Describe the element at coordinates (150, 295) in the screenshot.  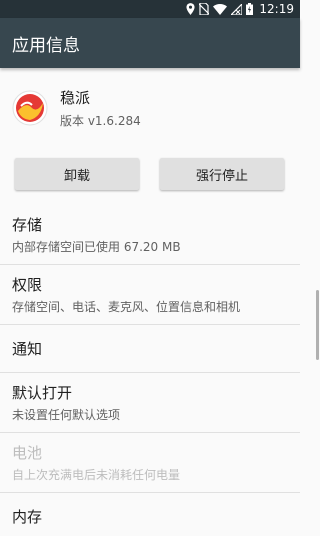
I see `permissions-item: 权限 存储空间、电话、麦克风、位置信息和相机` at that location.